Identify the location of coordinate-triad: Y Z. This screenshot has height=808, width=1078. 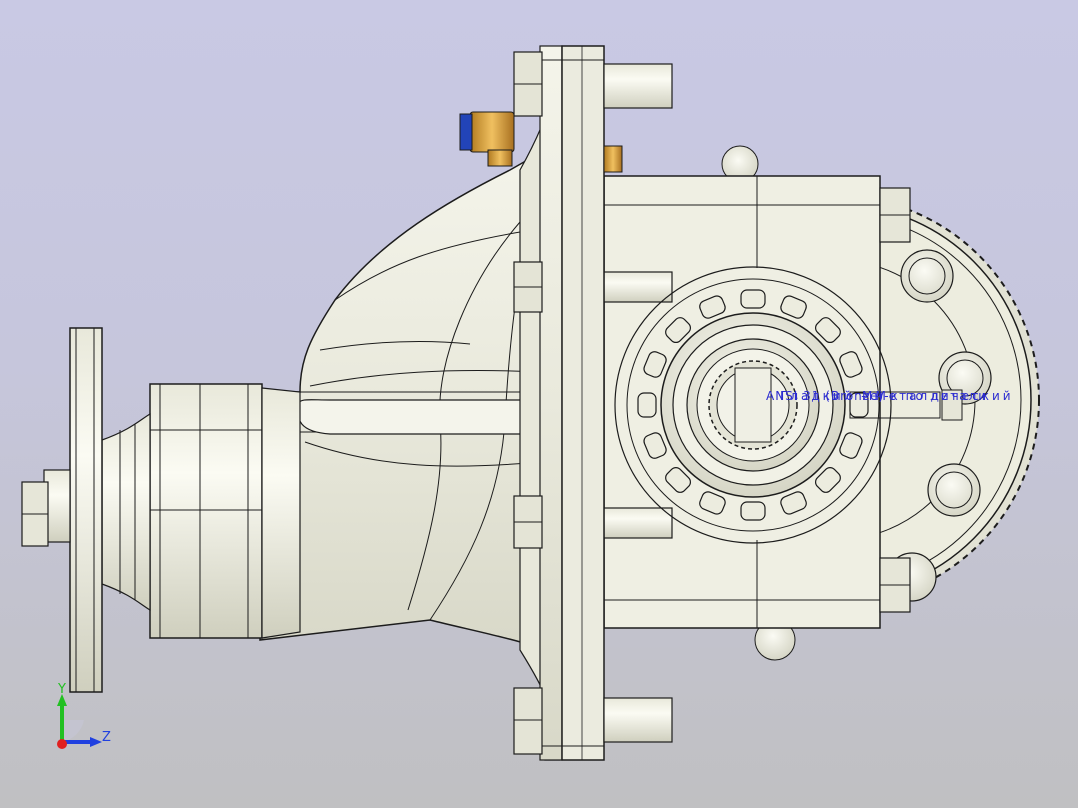
(88, 718).